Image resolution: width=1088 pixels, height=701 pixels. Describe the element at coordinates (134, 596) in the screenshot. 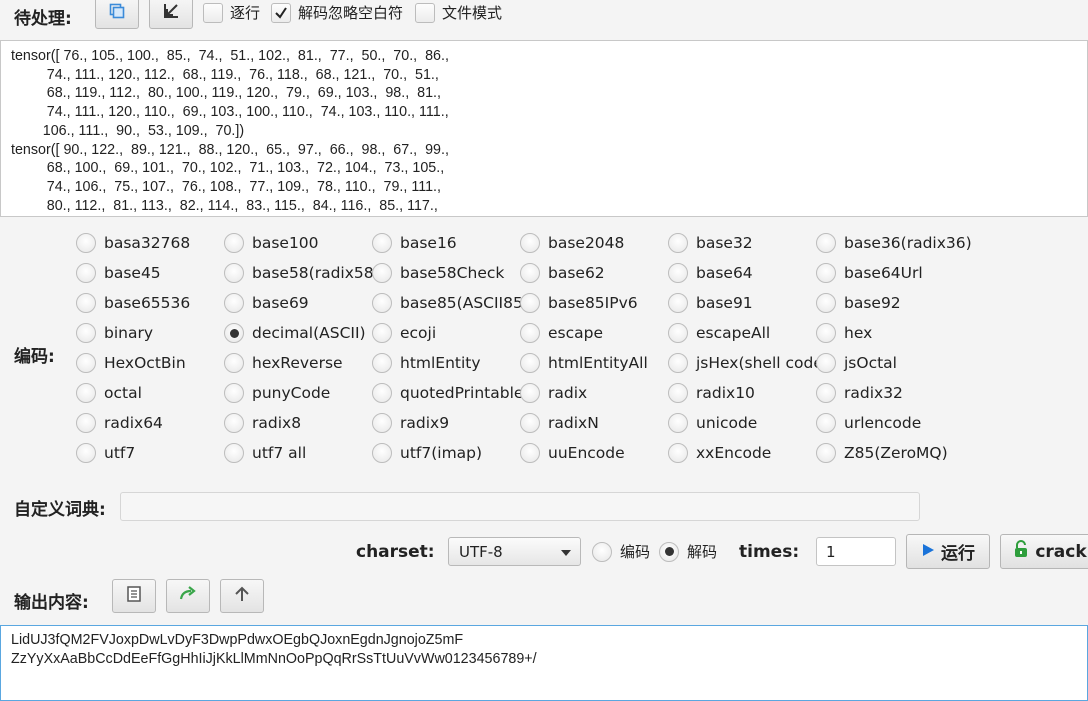

I see `copy-output-button` at that location.